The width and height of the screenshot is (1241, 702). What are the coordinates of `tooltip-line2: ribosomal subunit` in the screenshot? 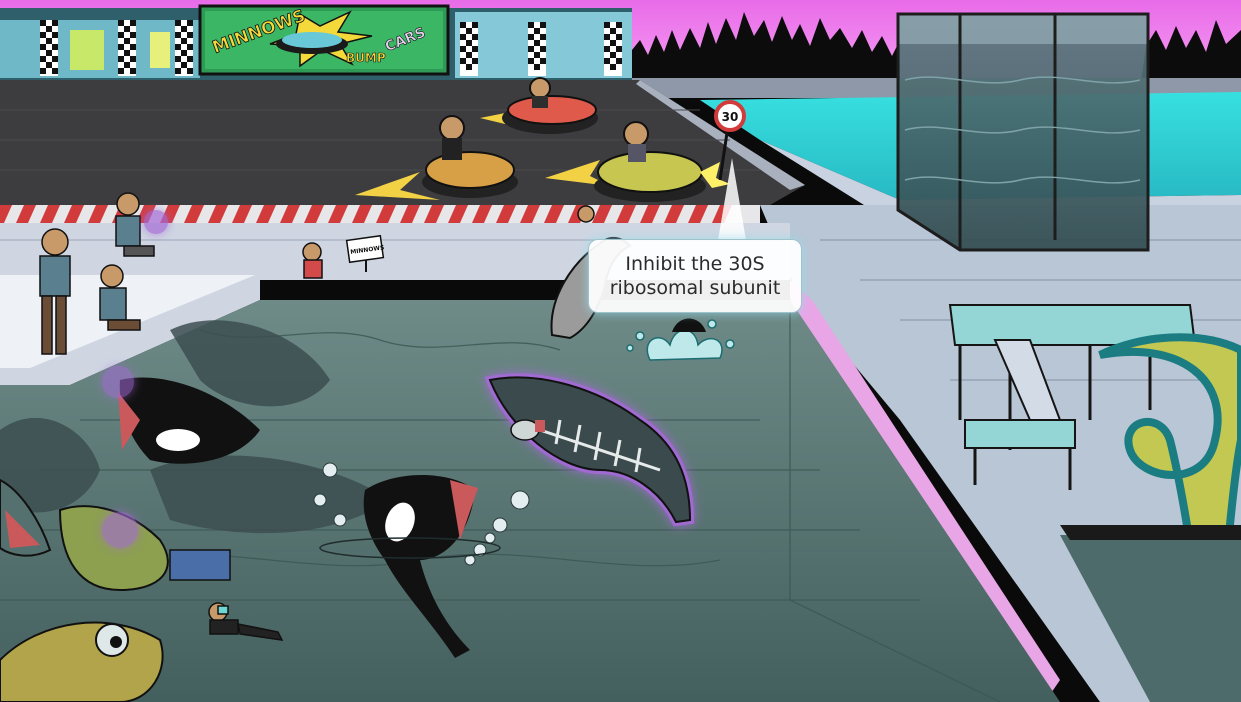 It's located at (695, 288).